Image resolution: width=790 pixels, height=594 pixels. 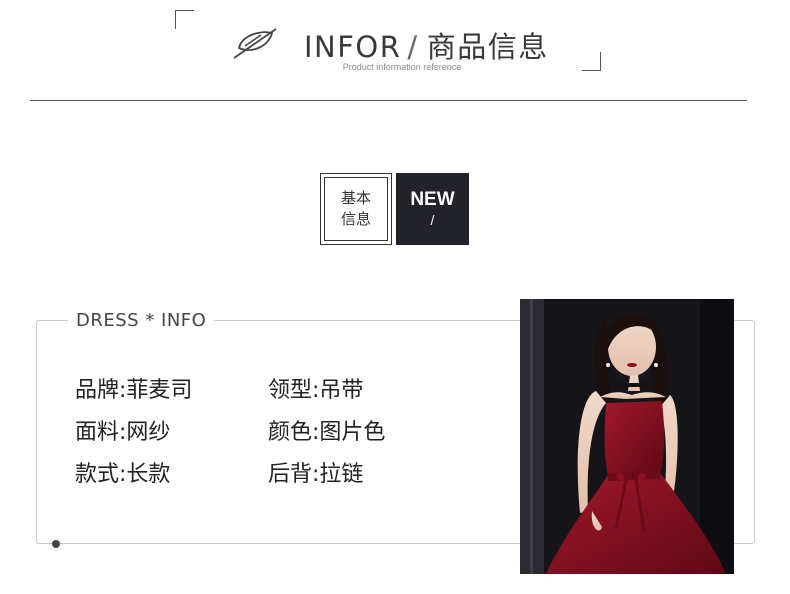 I want to click on info-field-value: 拉链, so click(x=341, y=474).